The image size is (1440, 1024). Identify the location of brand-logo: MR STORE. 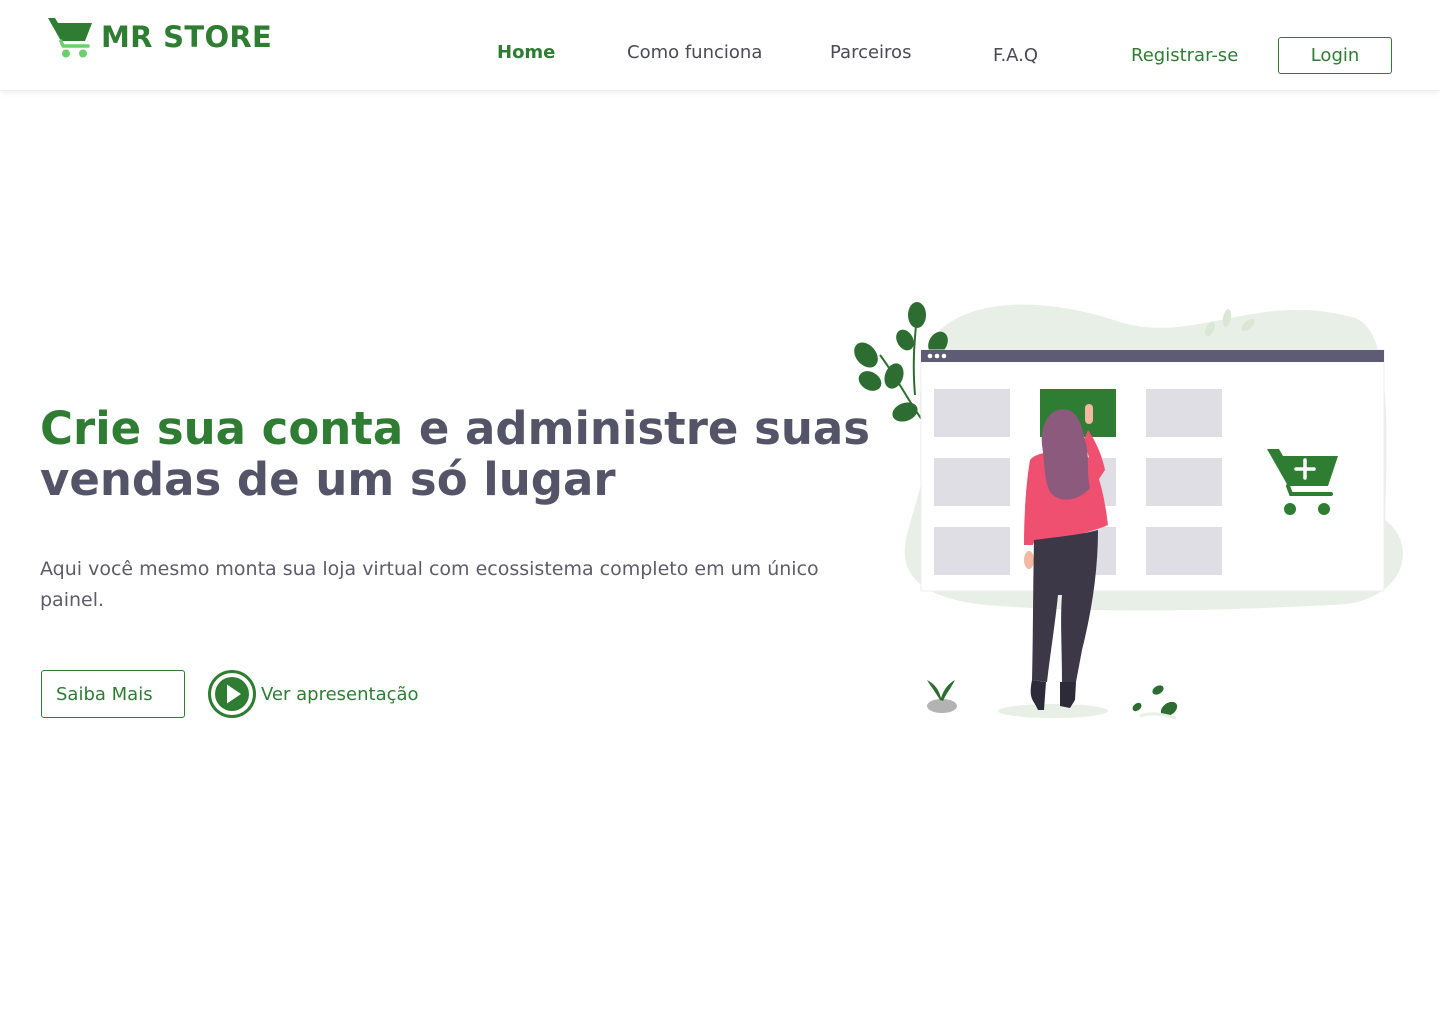
(159, 37).